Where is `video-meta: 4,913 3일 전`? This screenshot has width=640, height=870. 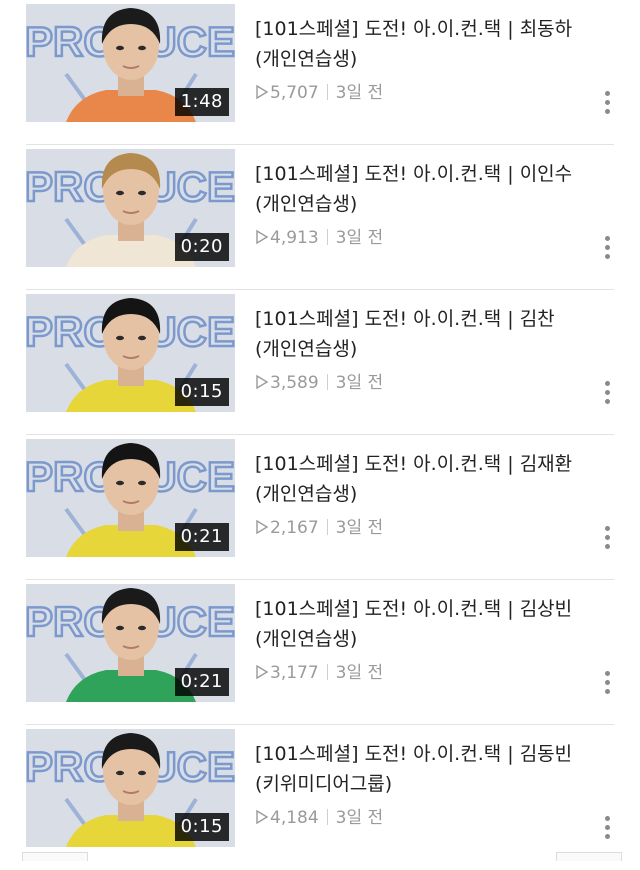 video-meta: 4,913 3일 전 is located at coordinates (319, 238).